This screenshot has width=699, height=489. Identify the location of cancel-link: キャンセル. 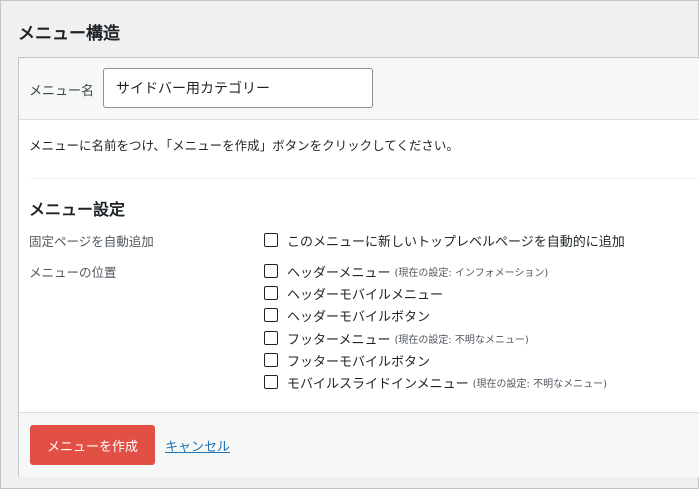
(197, 445).